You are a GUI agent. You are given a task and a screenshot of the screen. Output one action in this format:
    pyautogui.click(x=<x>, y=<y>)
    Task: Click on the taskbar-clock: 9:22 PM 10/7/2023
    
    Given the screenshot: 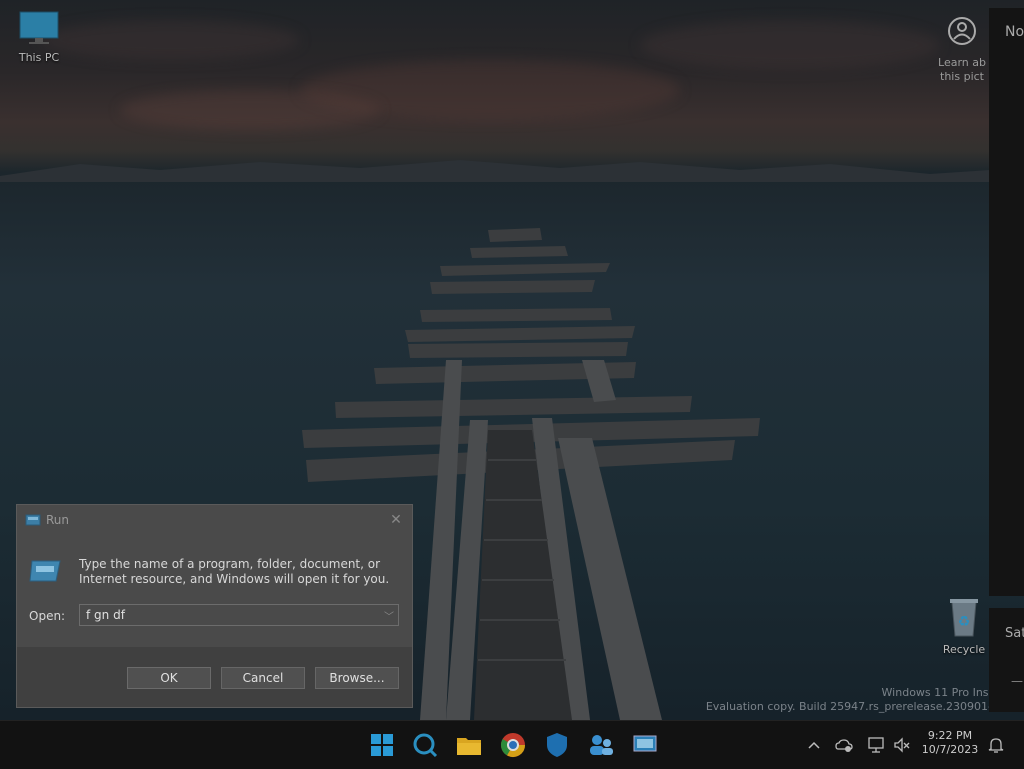 What is the action you would take?
    pyautogui.click(x=950, y=743)
    